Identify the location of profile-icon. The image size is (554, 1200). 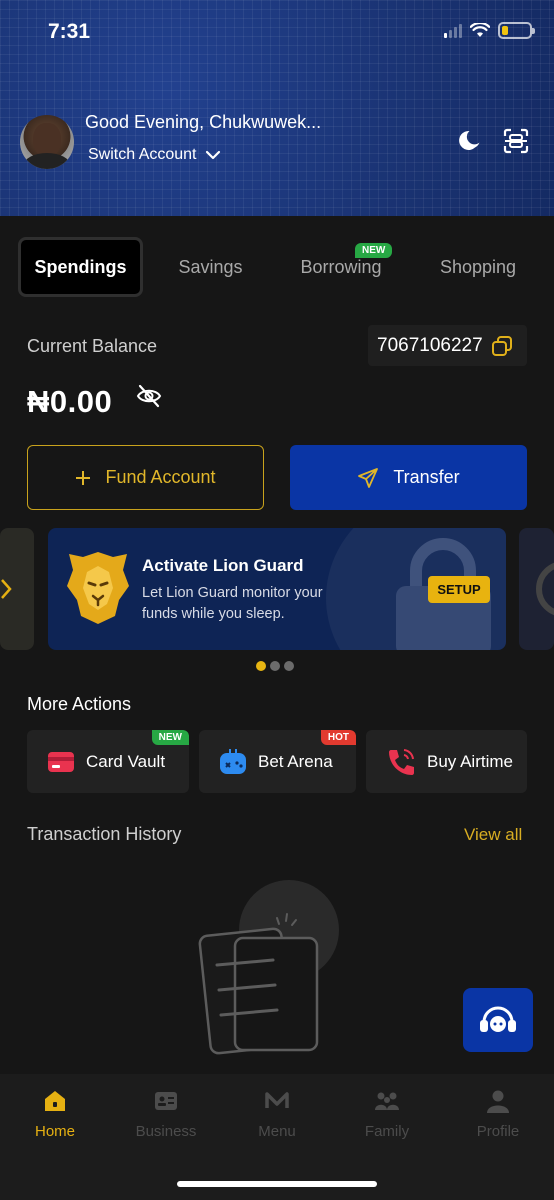
(498, 1101).